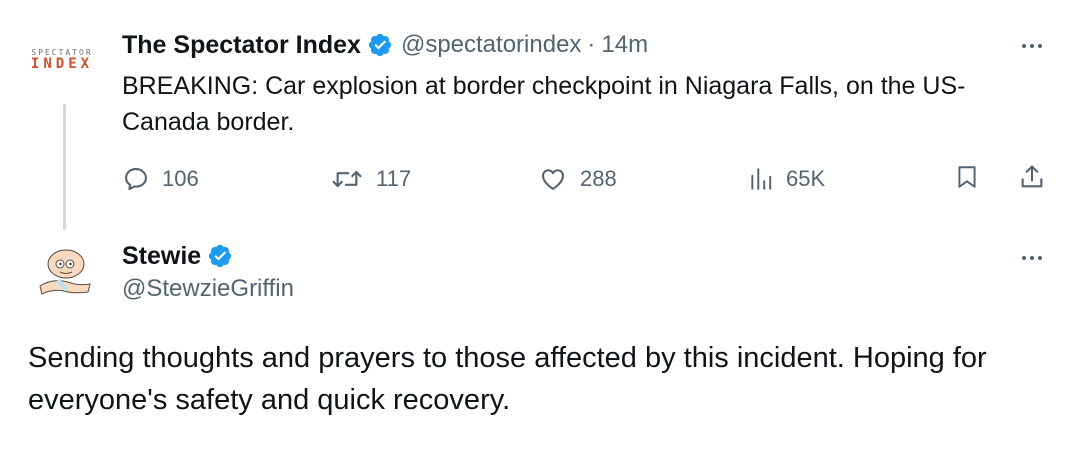 The width and height of the screenshot is (1070, 452). I want to click on repost-icon, so click(347, 179).